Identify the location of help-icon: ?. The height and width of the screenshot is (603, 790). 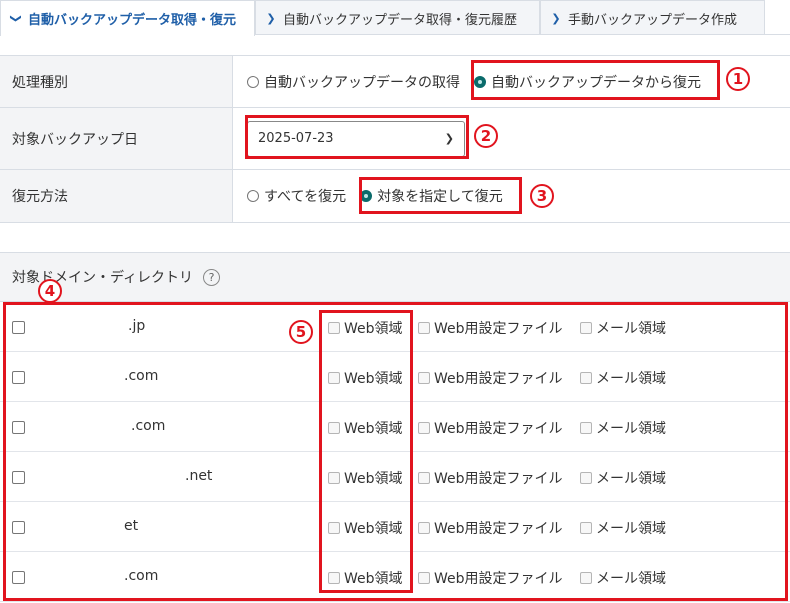
(212, 277).